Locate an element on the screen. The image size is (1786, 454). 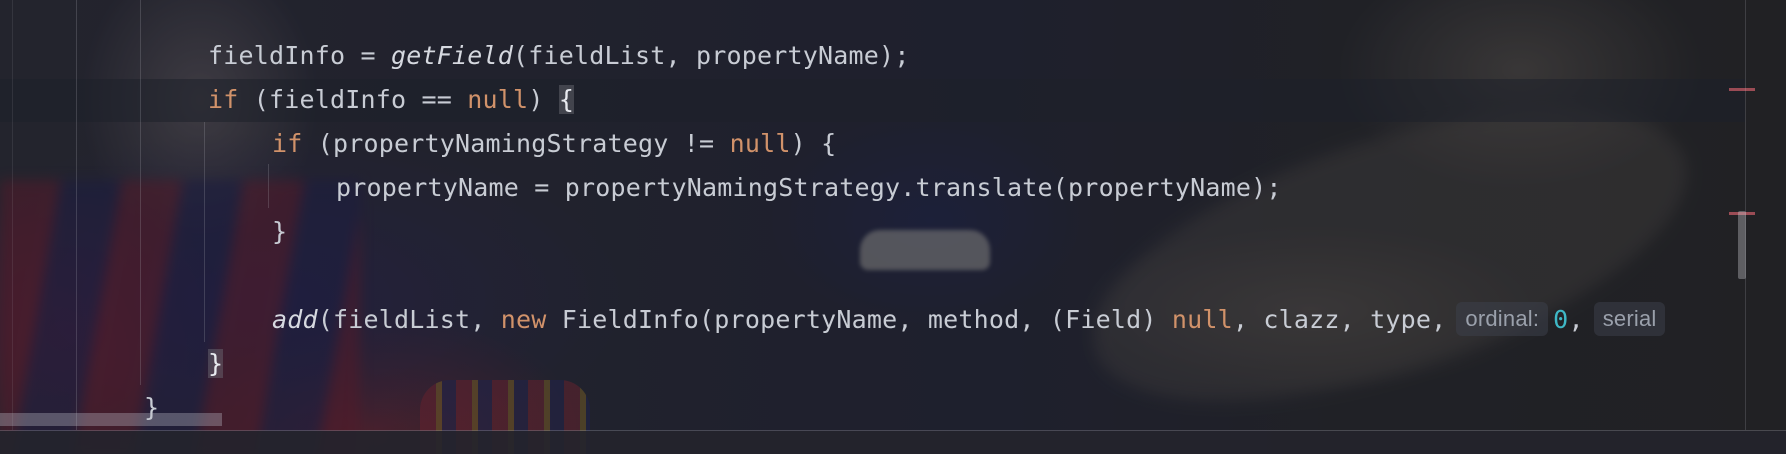
code-token: } is located at coordinates (280, 231).